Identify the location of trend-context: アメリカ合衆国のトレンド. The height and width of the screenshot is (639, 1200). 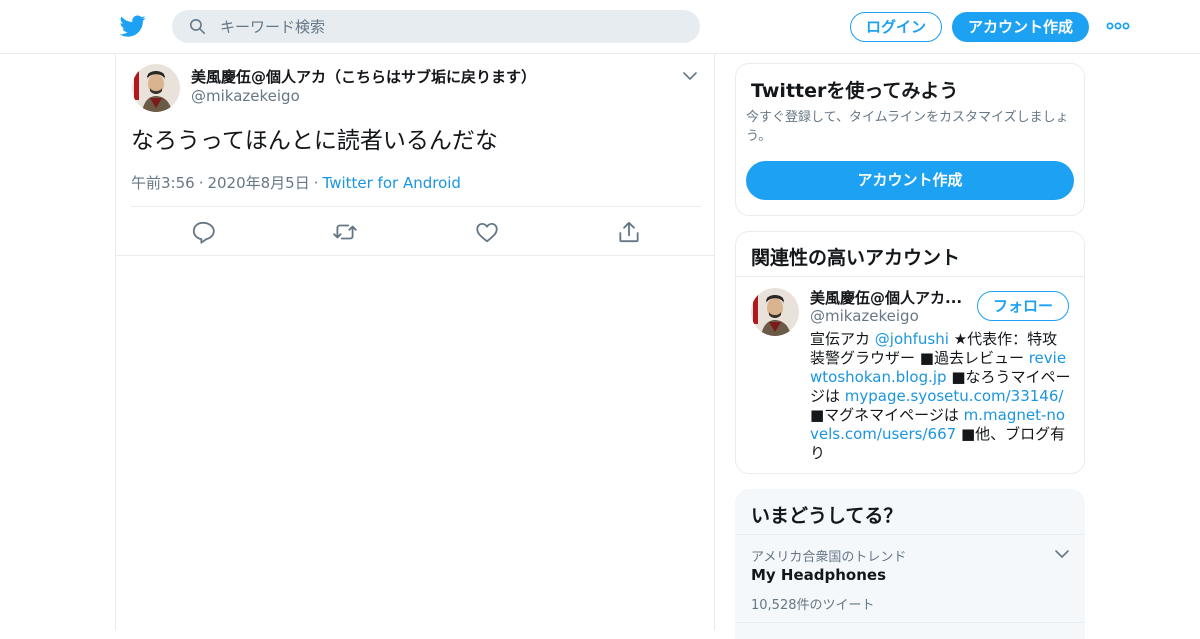
(829, 557).